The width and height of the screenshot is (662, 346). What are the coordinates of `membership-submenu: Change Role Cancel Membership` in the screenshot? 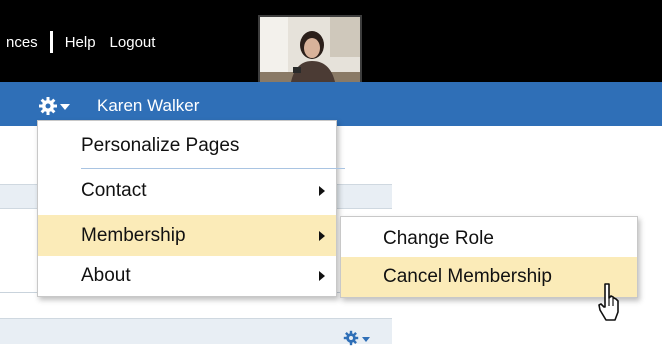 It's located at (489, 257).